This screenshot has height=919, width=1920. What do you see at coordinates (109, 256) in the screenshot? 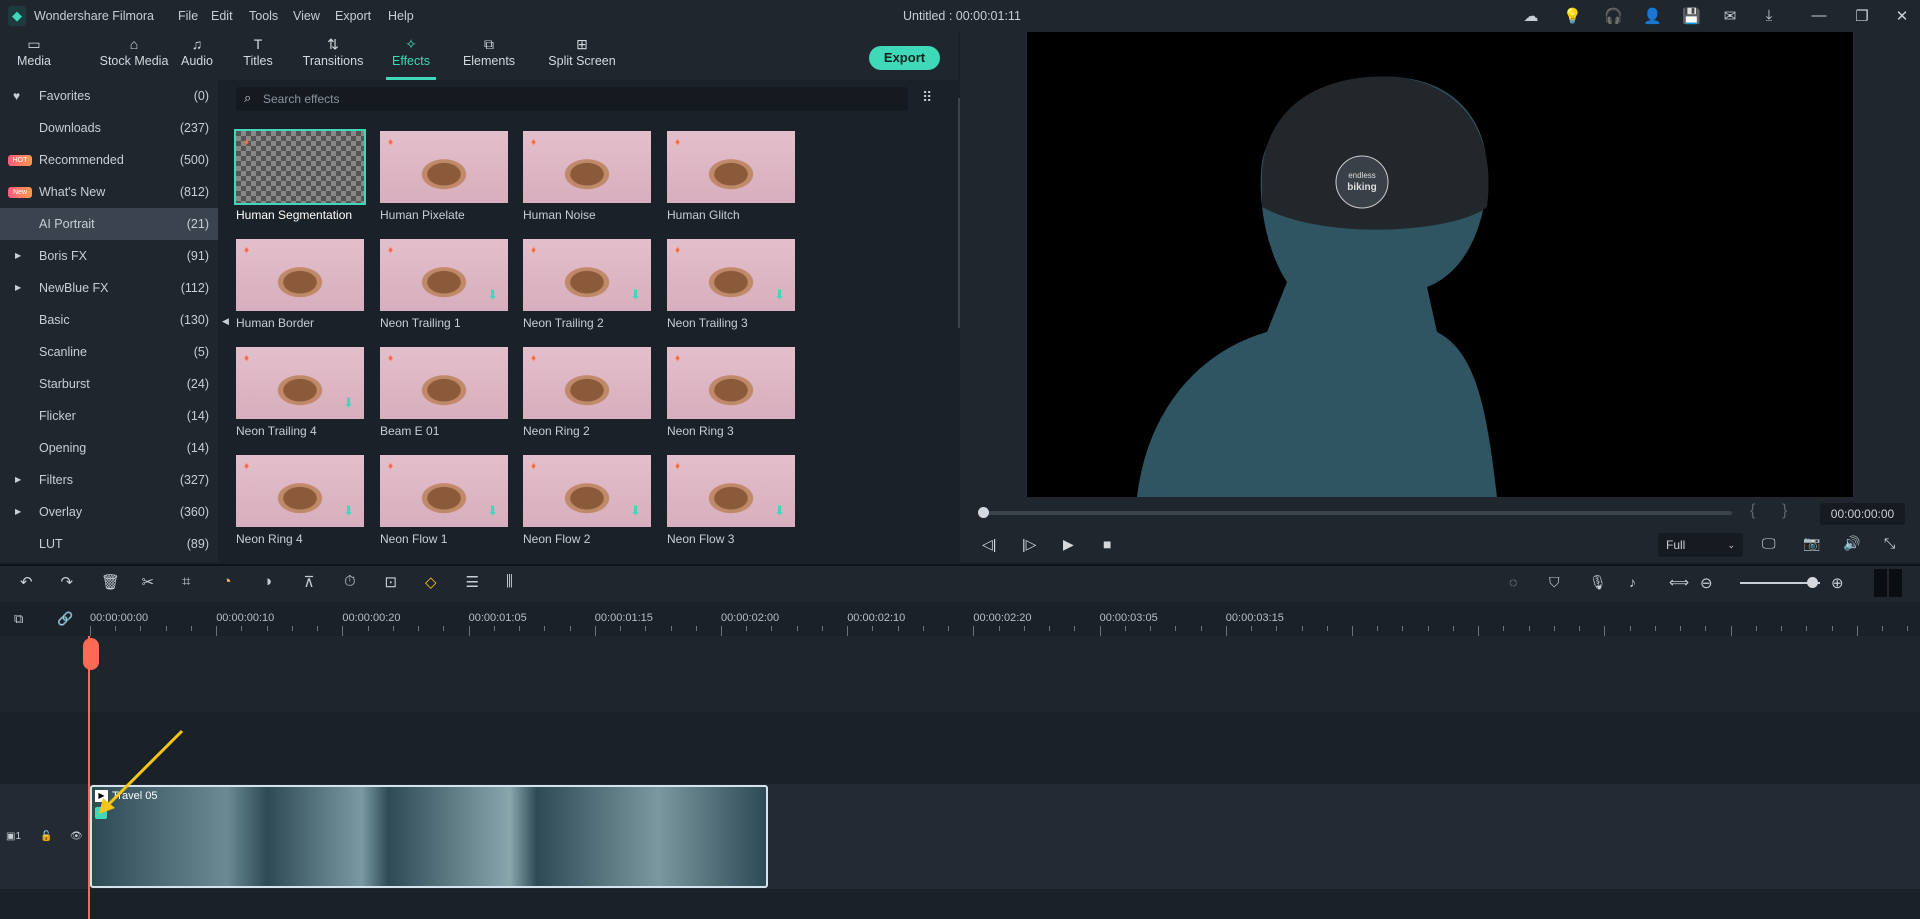
I see `sidebar-item-boris-fx: ▶ Boris FX (91)` at bounding box center [109, 256].